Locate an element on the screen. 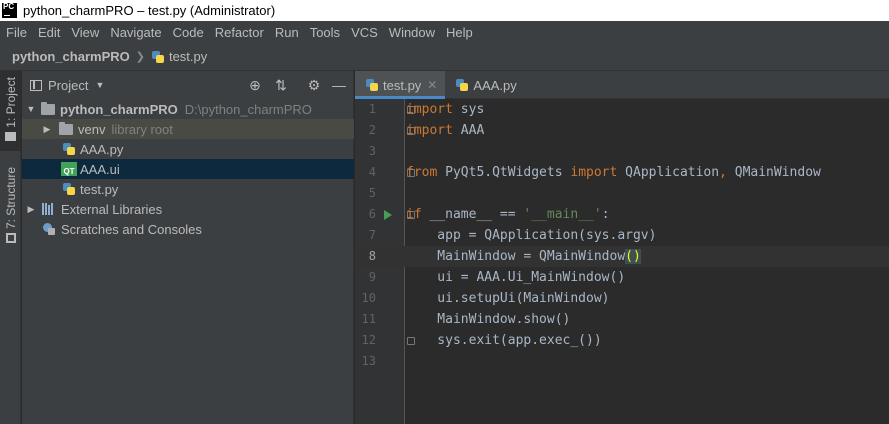 The height and width of the screenshot is (424, 889). tree-item-label: test.py is located at coordinates (99, 189).